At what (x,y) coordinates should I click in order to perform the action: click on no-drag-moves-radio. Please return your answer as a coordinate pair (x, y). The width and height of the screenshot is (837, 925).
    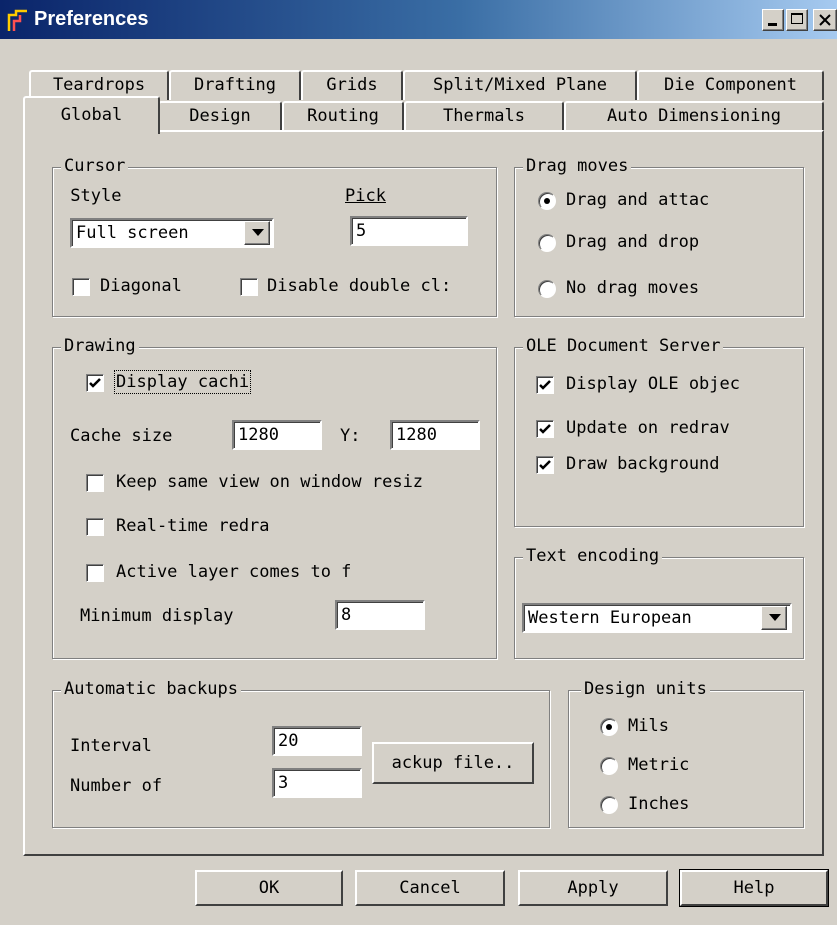
    Looking at the image, I should click on (547, 289).